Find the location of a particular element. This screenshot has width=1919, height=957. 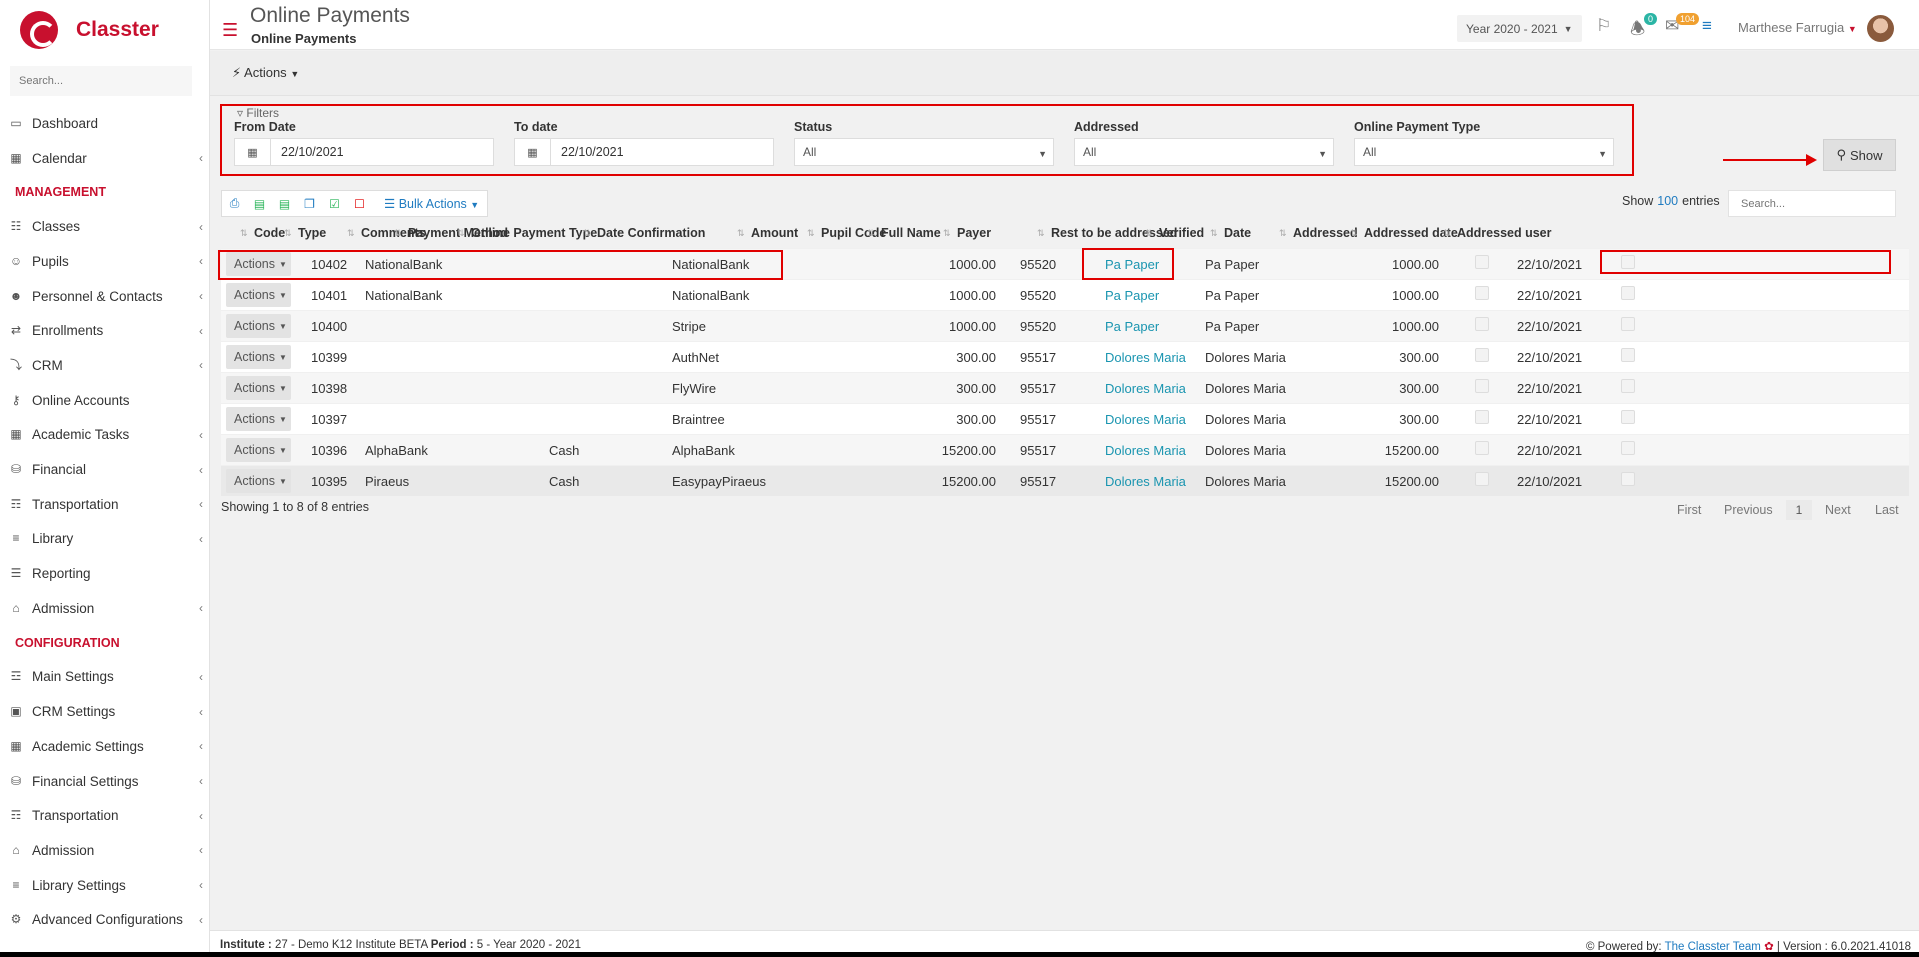

pager-first: First is located at coordinates (1689, 510).